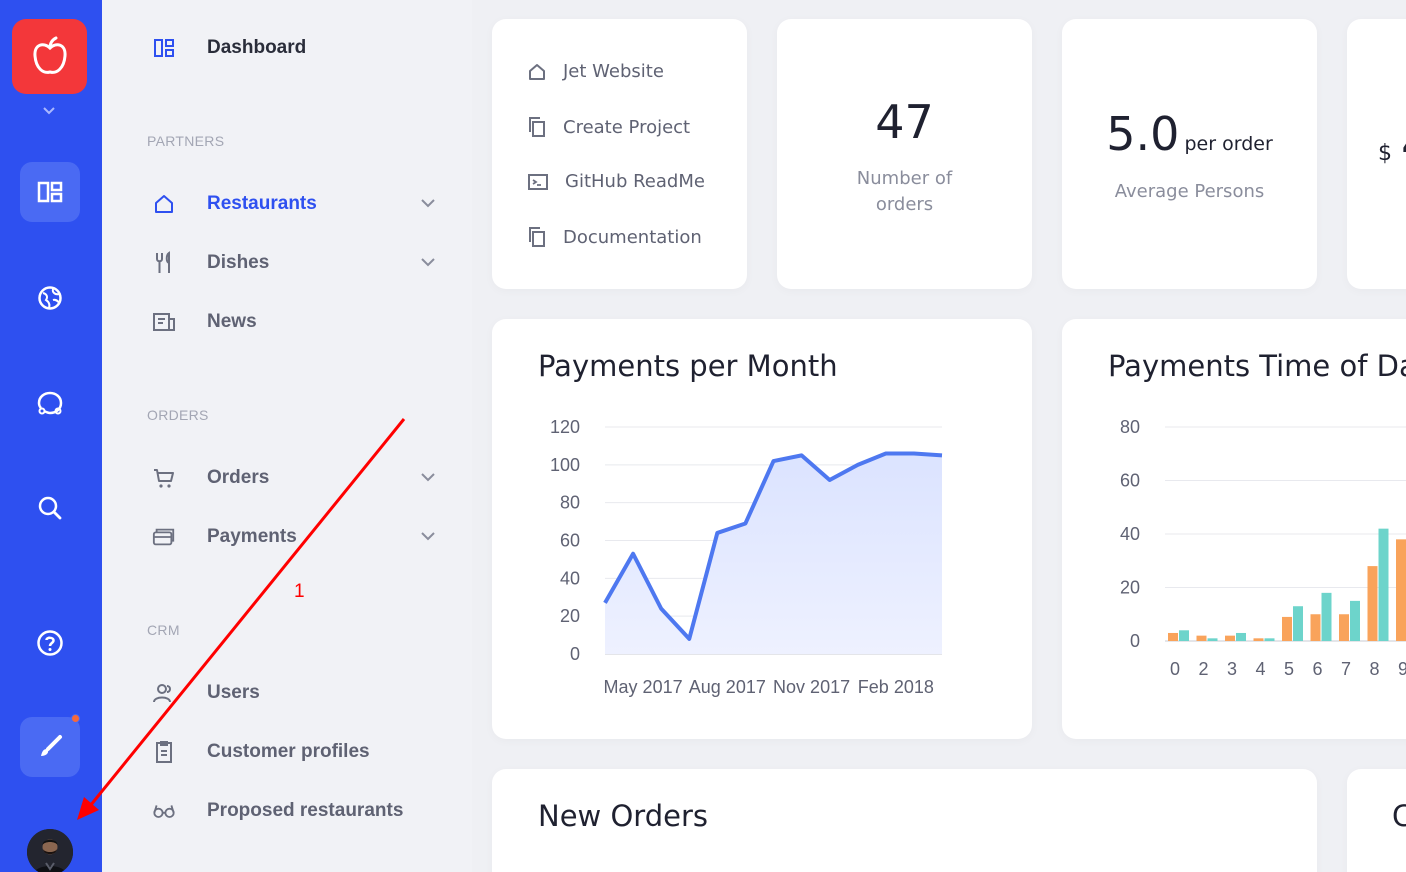 Image resolution: width=1406 pixels, height=872 pixels. What do you see at coordinates (904, 820) in the screenshot?
I see `new-orders-card: New Orders` at bounding box center [904, 820].